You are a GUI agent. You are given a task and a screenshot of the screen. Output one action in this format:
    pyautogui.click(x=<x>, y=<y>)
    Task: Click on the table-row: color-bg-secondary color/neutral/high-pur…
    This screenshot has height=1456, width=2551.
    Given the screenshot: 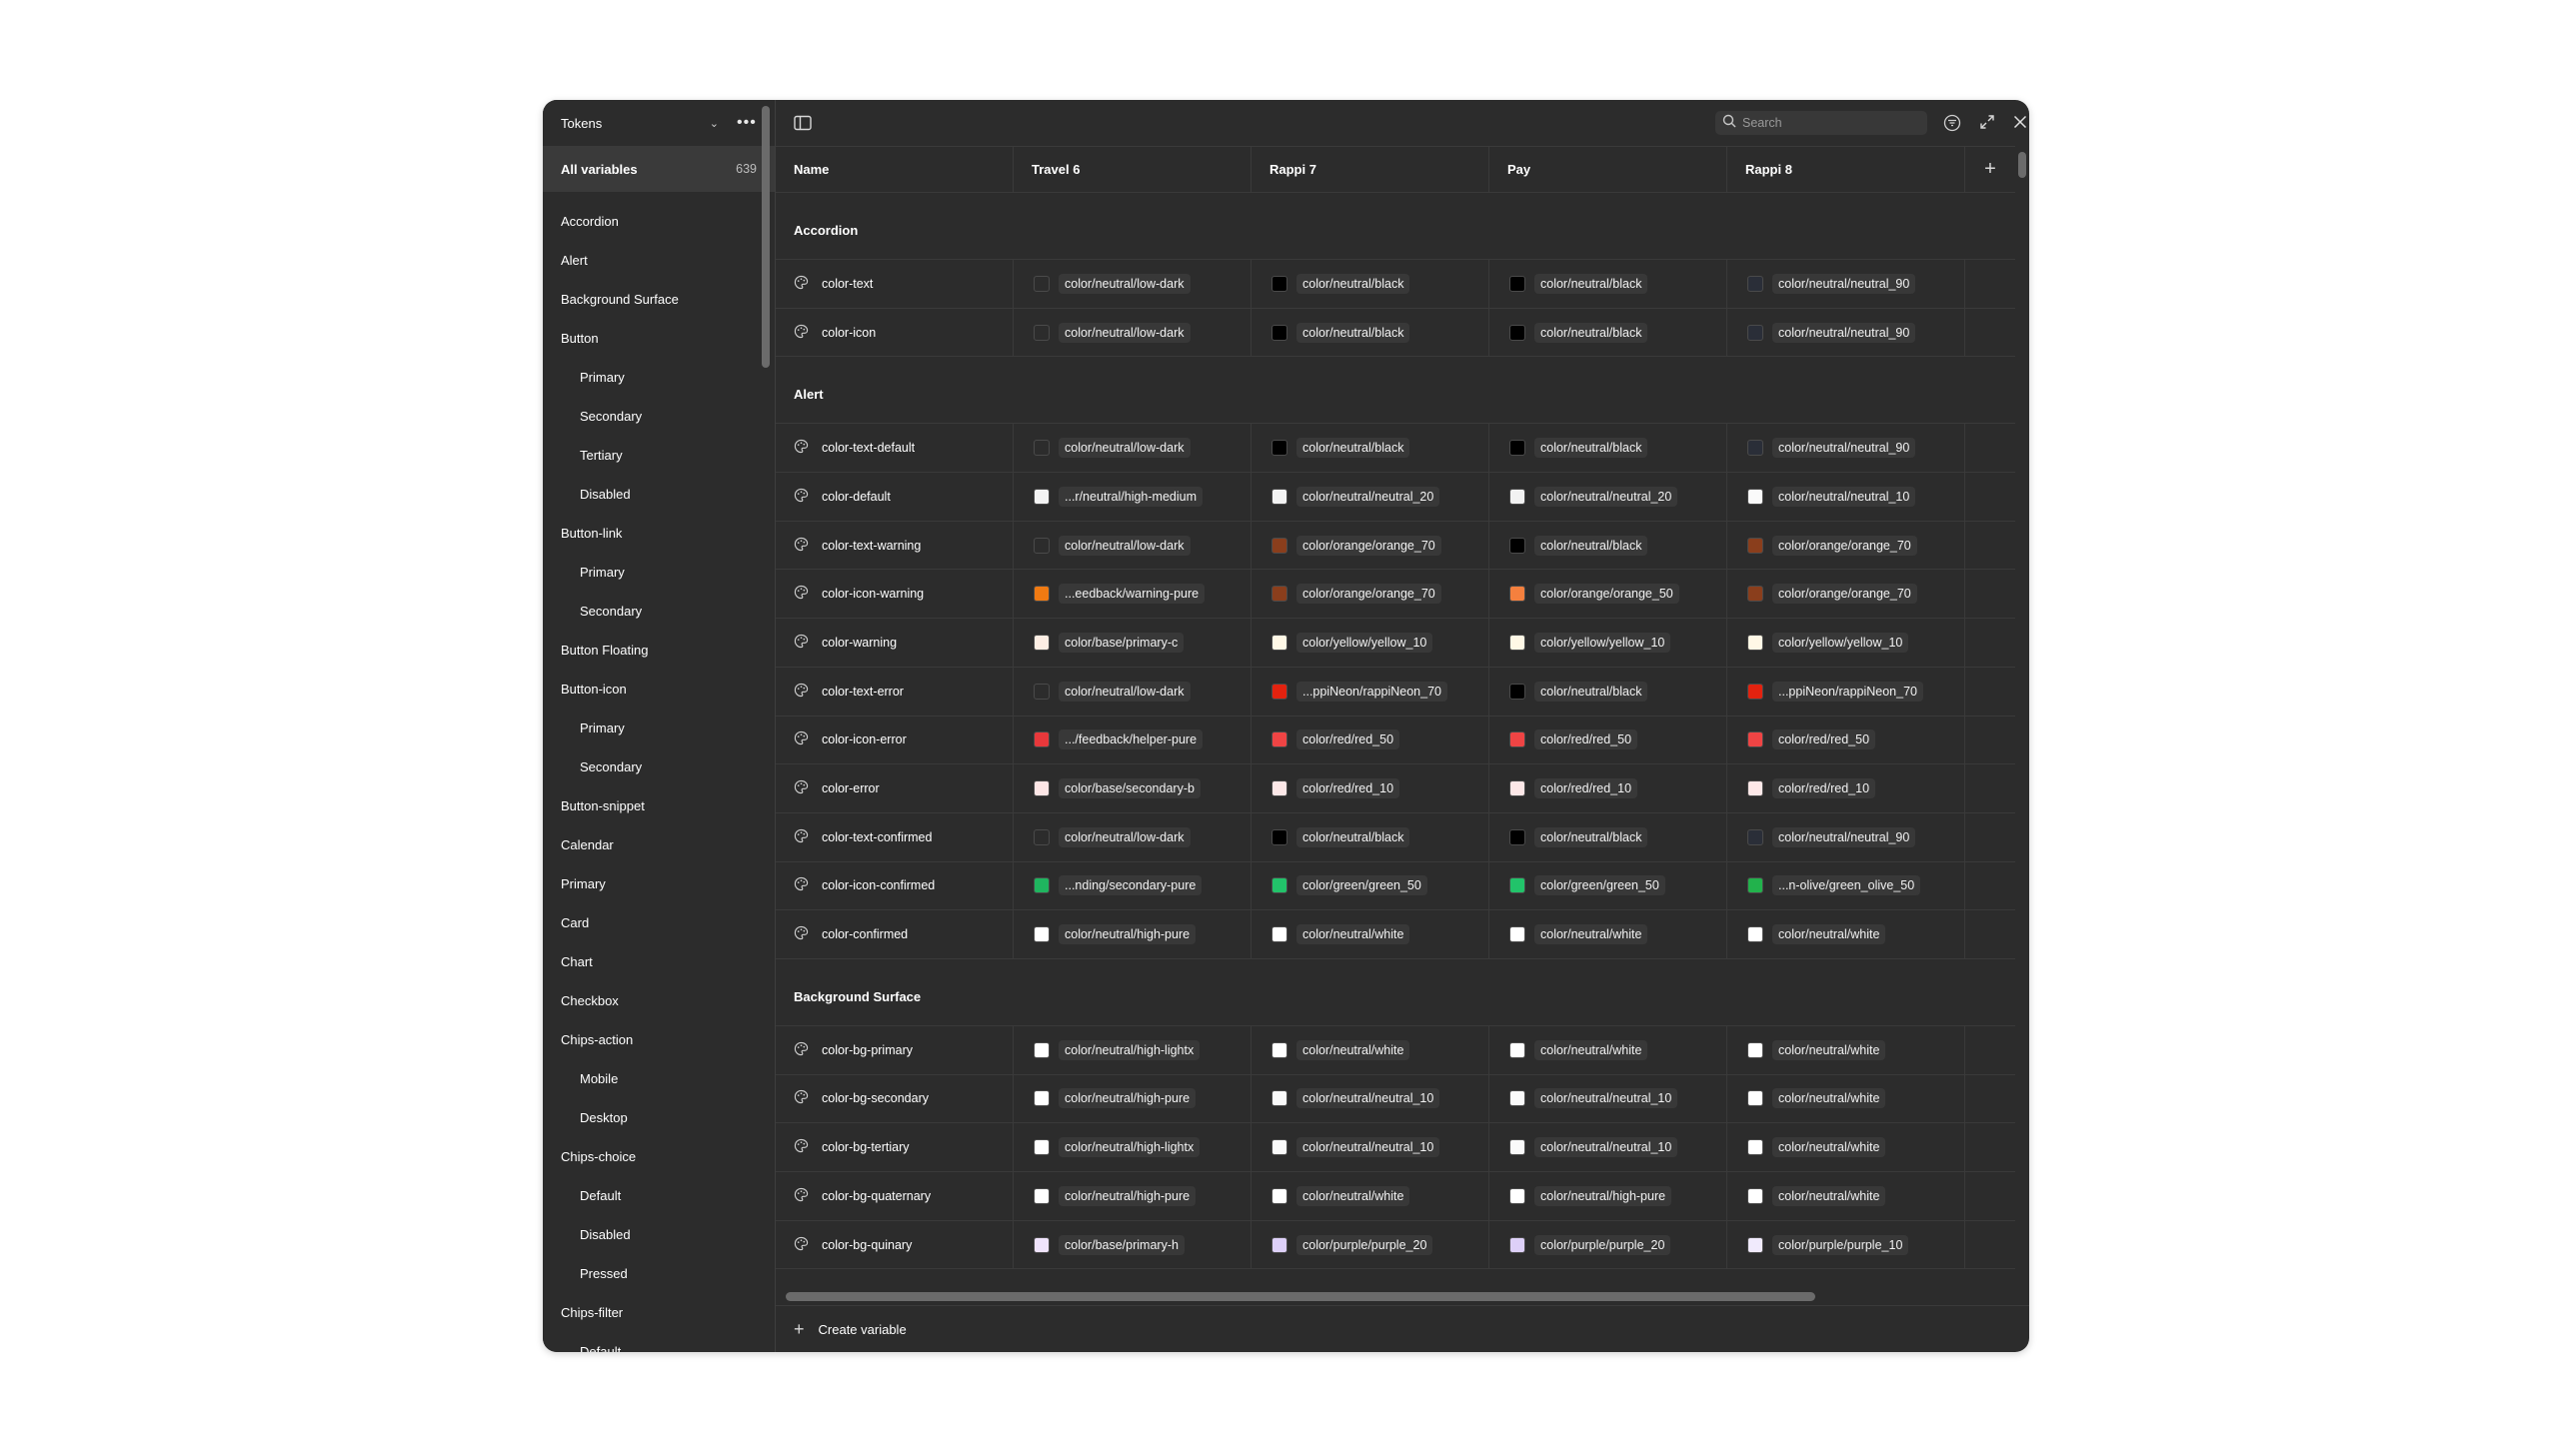 What is the action you would take?
    pyautogui.click(x=1396, y=1099)
    